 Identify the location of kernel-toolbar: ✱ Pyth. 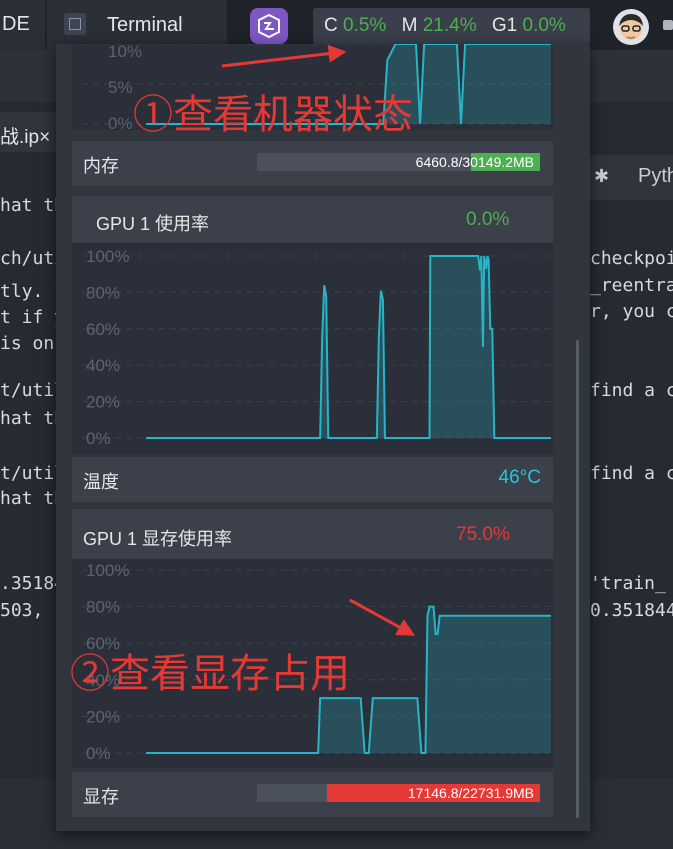
(631, 177).